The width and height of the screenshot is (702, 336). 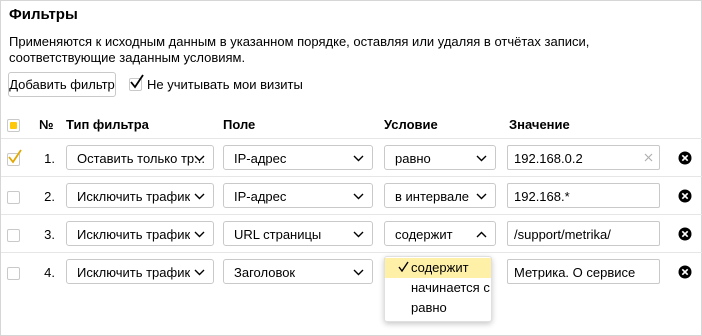 I want to click on condition-select: равно, so click(x=440, y=157).